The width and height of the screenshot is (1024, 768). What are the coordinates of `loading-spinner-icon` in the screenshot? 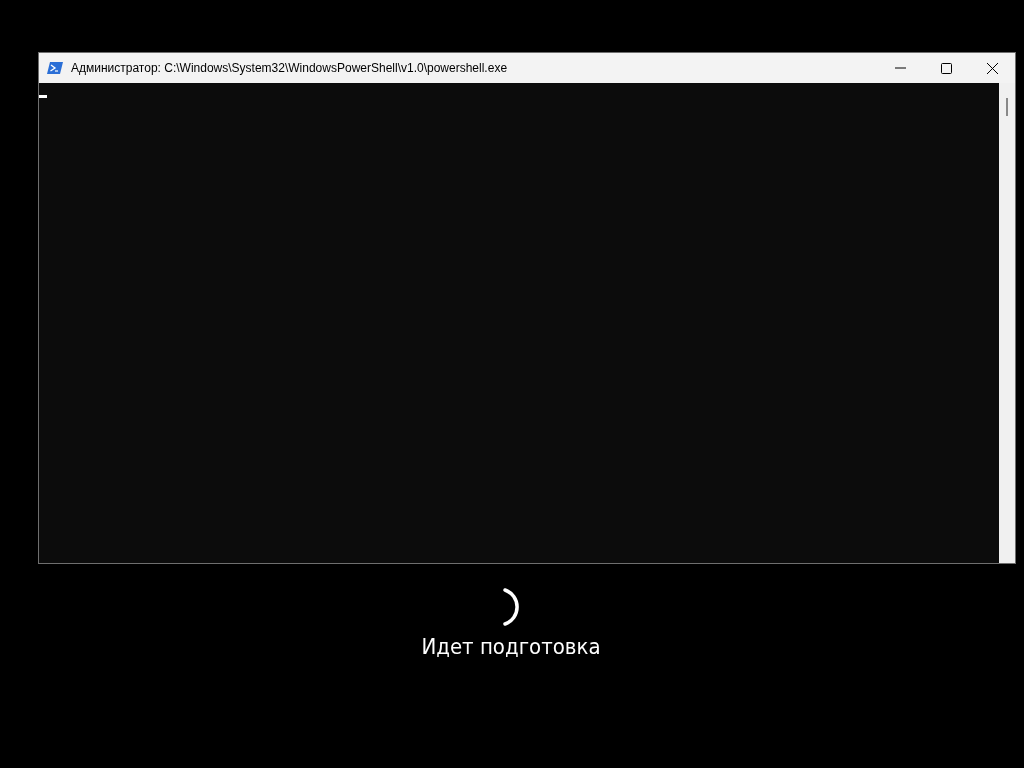 It's located at (511, 607).